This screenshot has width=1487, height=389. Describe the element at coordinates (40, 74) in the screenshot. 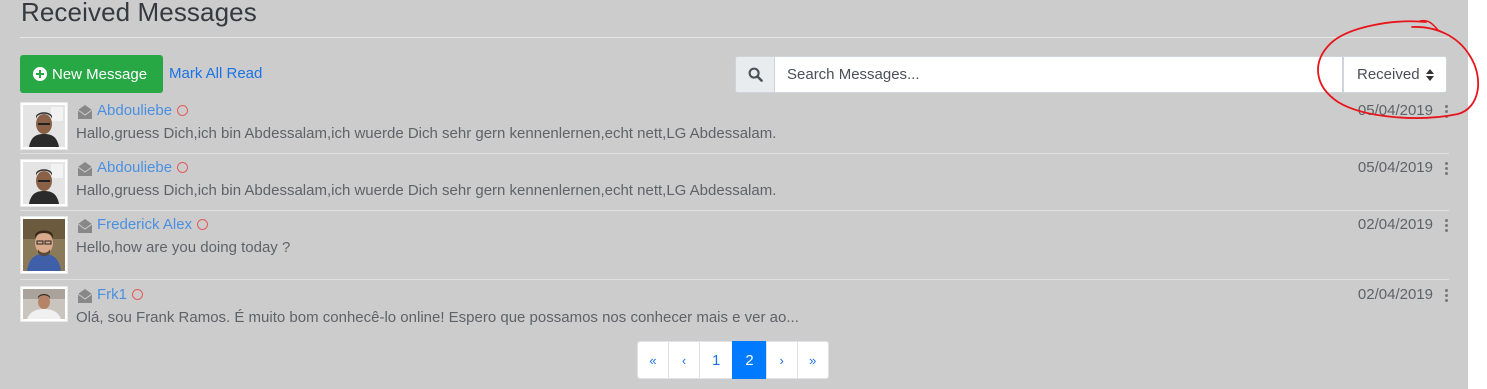

I see `plus-circle-icon` at that location.